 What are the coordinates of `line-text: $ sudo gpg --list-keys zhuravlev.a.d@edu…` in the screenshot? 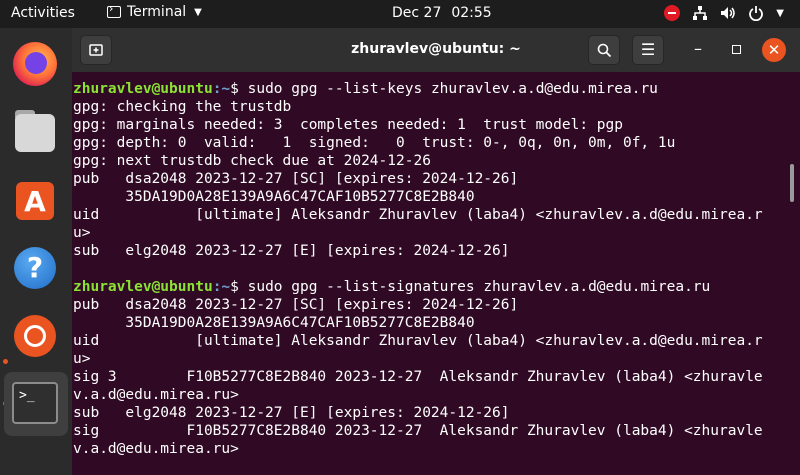 It's located at (444, 89).